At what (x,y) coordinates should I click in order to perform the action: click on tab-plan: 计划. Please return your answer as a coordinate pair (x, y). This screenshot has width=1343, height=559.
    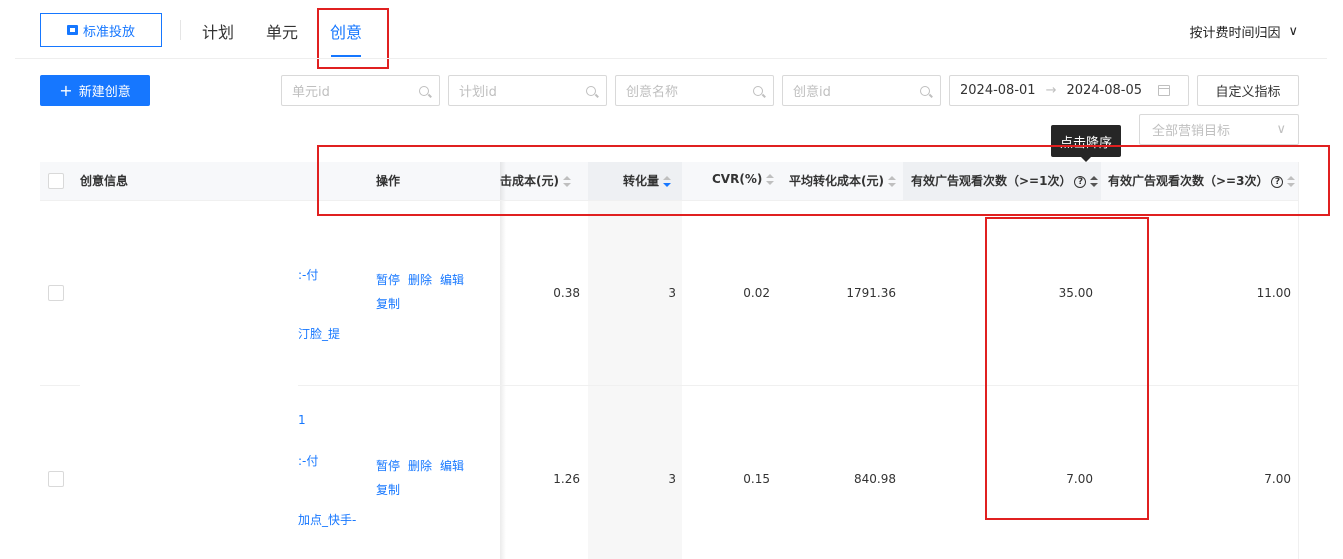
    Looking at the image, I should click on (218, 31).